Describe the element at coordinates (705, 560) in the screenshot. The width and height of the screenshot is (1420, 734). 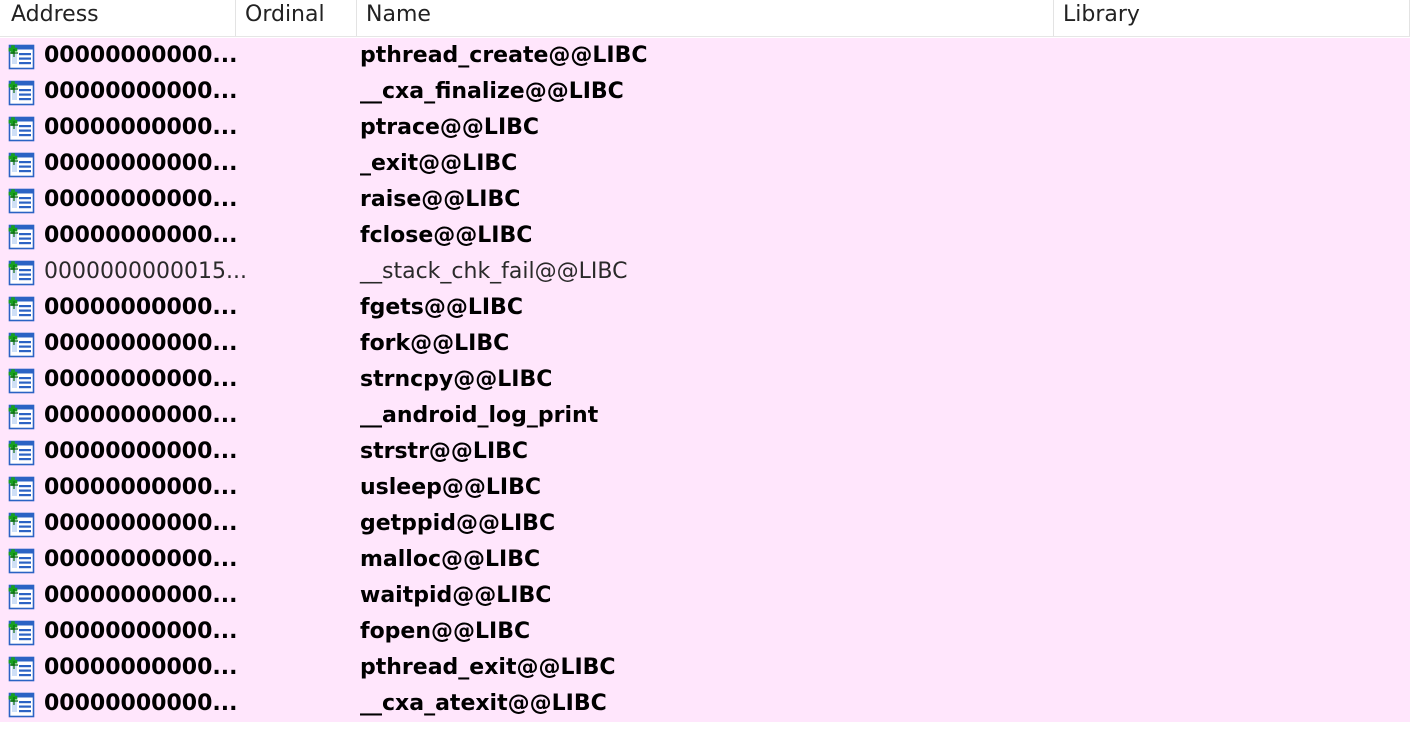
I see `table-row: 00000000000... malloc@@LIBC` at that location.